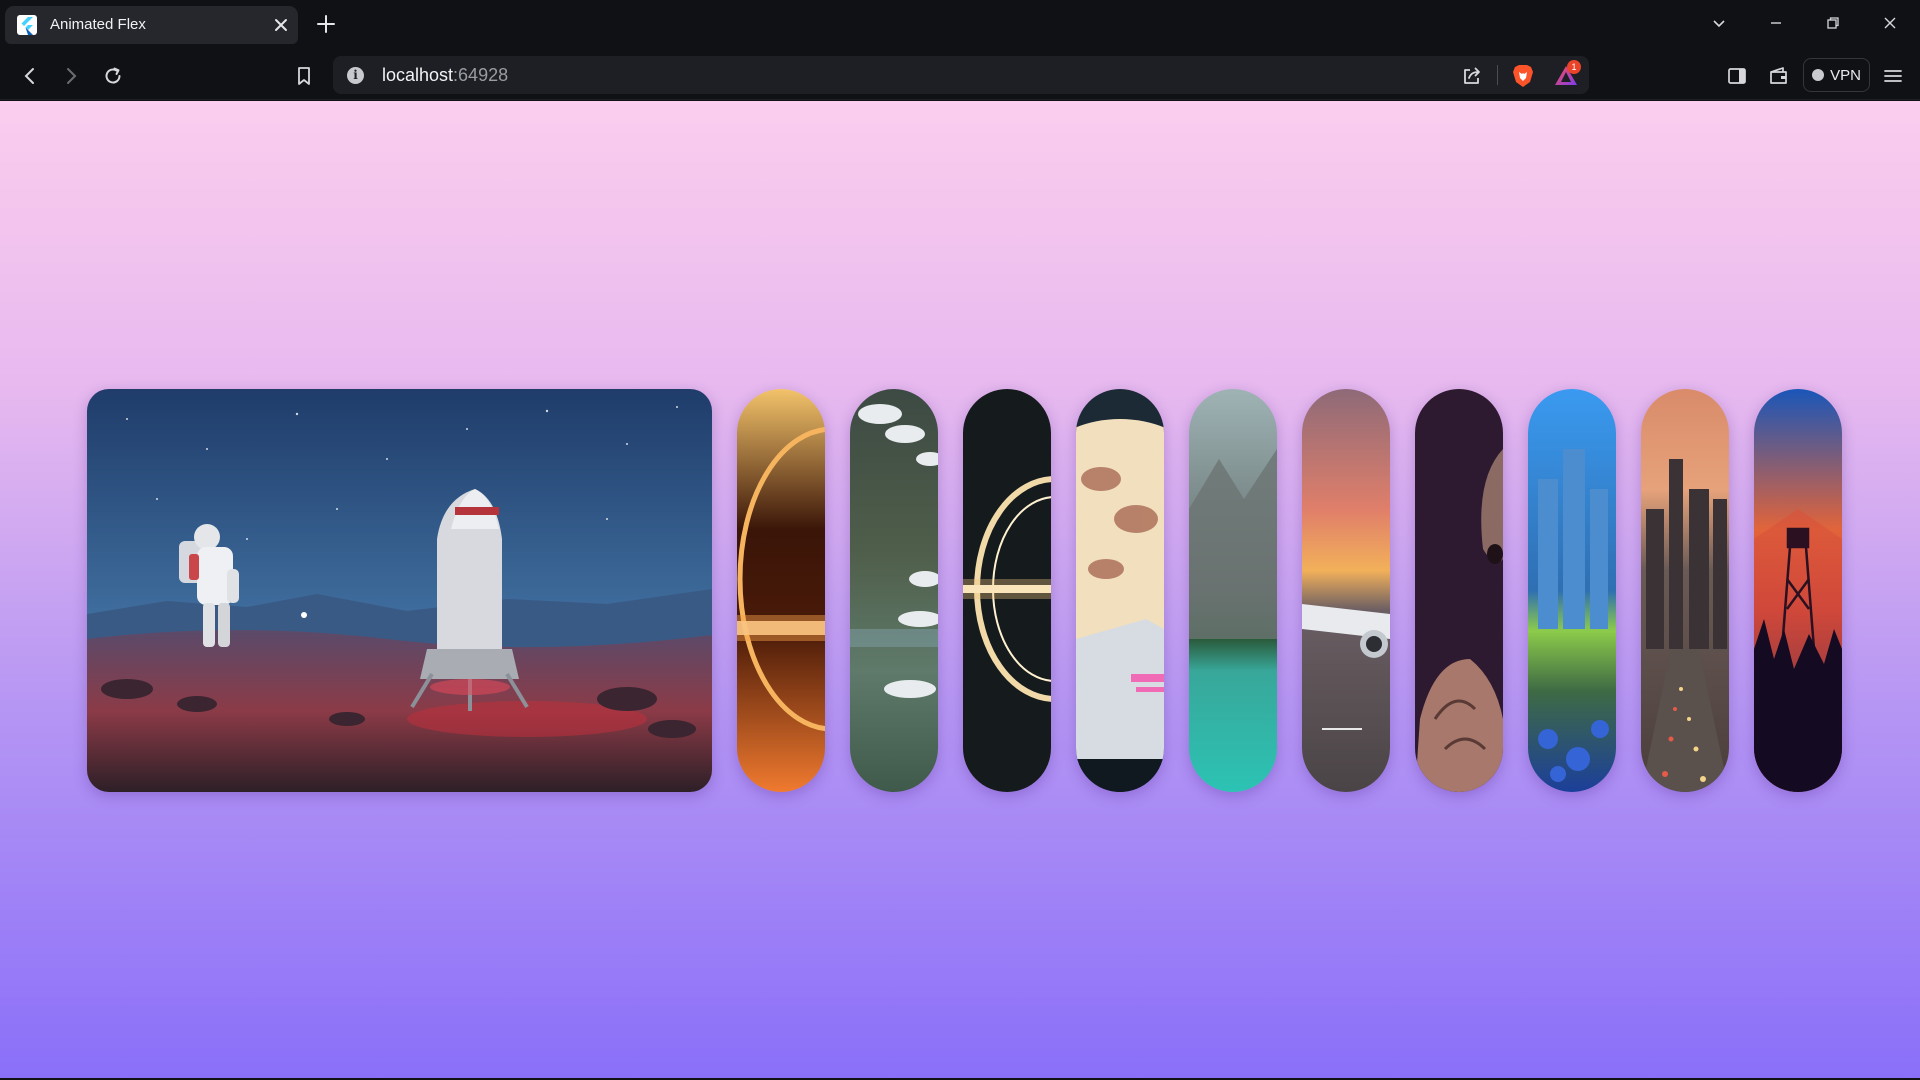  Describe the element at coordinates (1685, 590) in the screenshot. I see `gallery-card-city-highway` at that location.